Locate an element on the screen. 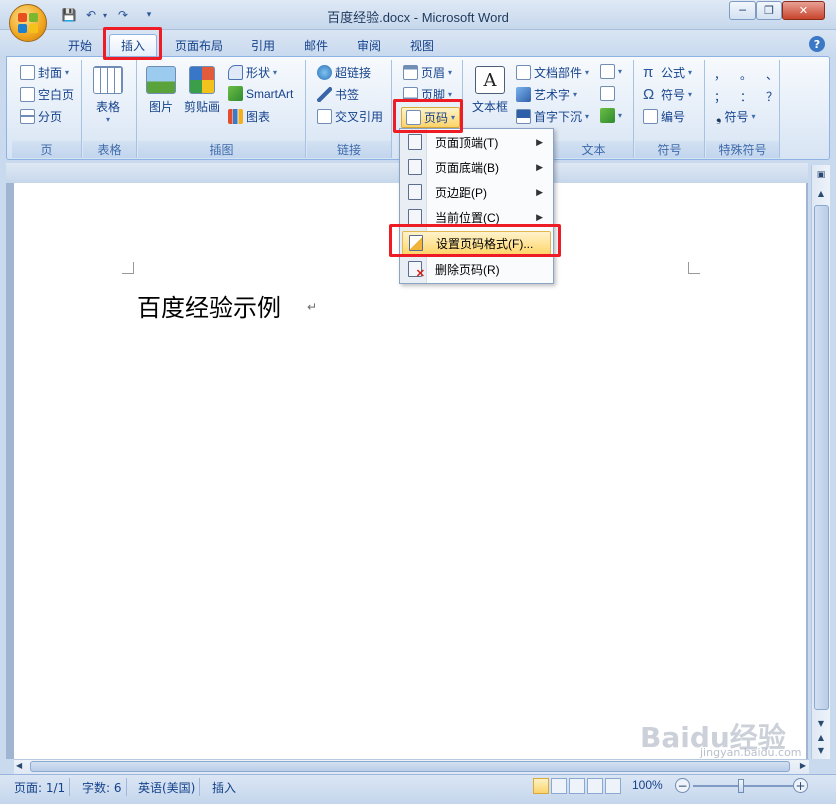  menu-item-page-margins: 页边距(P) ▶ is located at coordinates (476, 192).